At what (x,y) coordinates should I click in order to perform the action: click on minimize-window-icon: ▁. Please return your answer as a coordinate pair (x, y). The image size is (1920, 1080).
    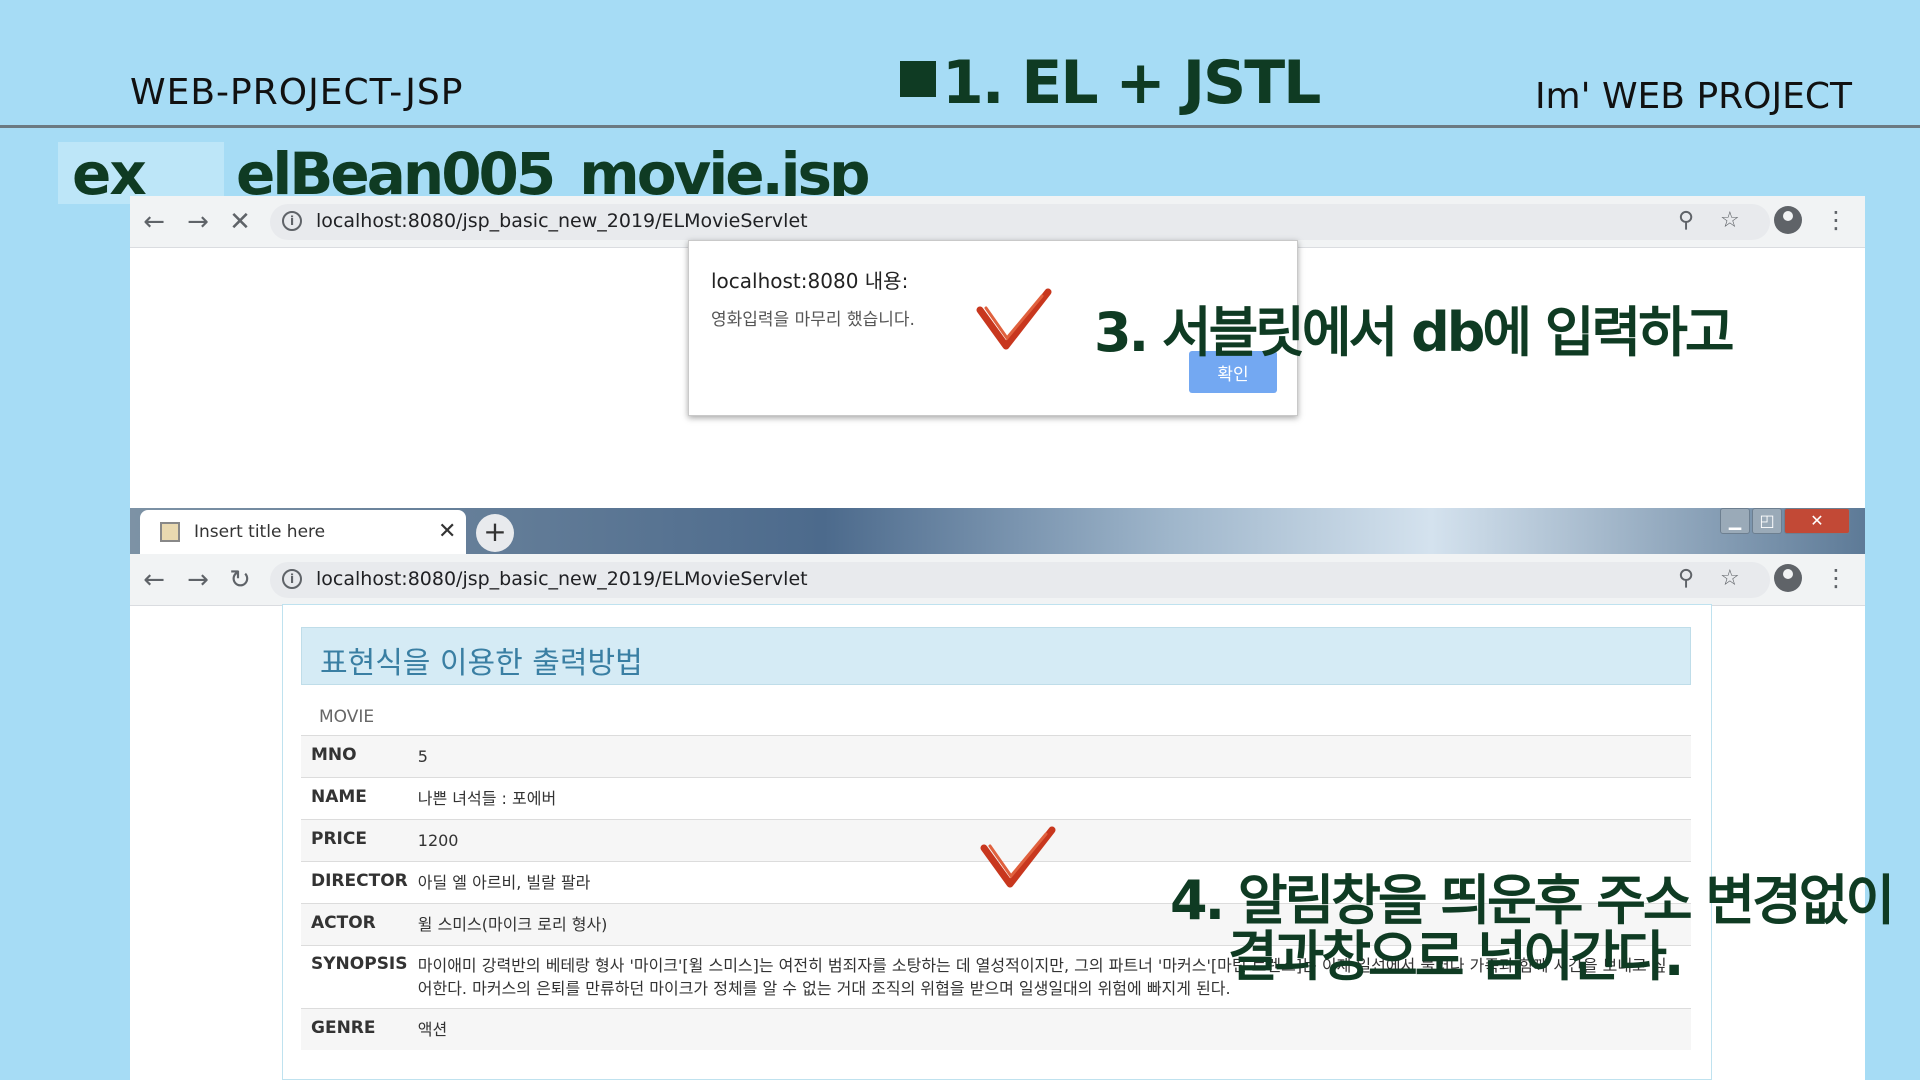
    Looking at the image, I should click on (1735, 521).